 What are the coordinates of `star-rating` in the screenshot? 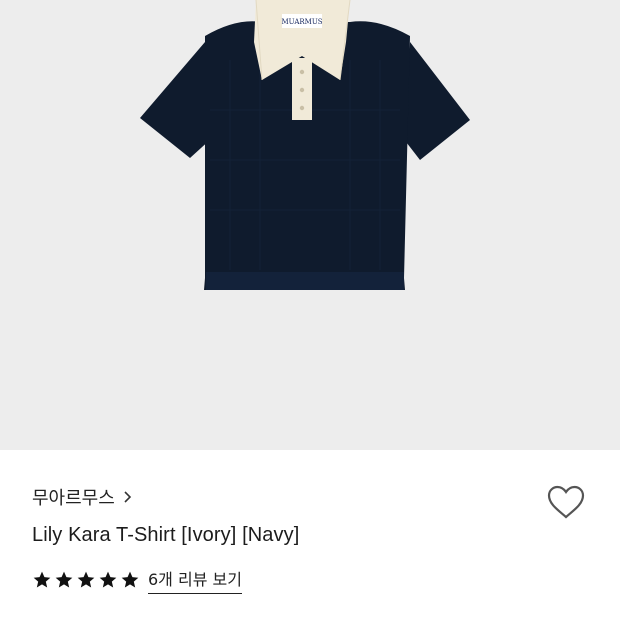 It's located at (86, 580).